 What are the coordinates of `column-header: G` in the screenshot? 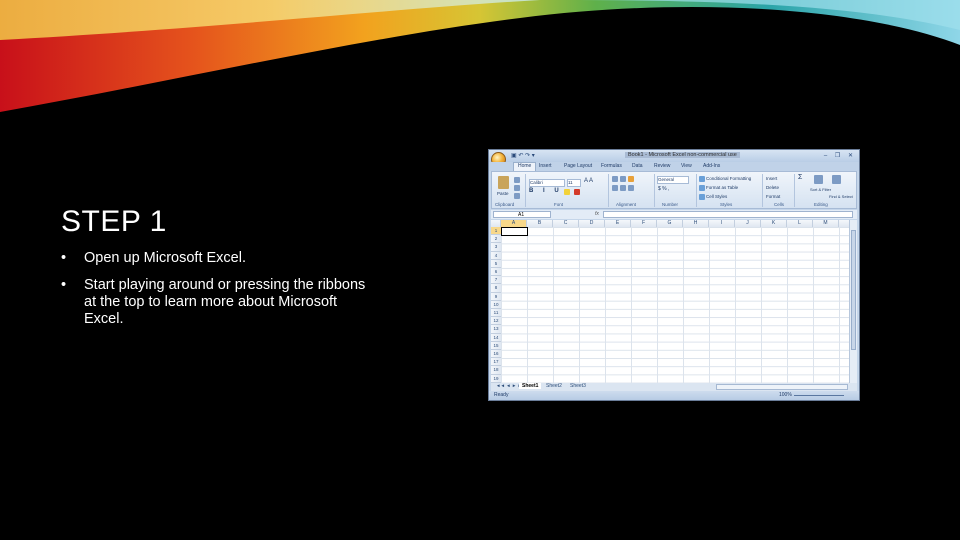 It's located at (670, 223).